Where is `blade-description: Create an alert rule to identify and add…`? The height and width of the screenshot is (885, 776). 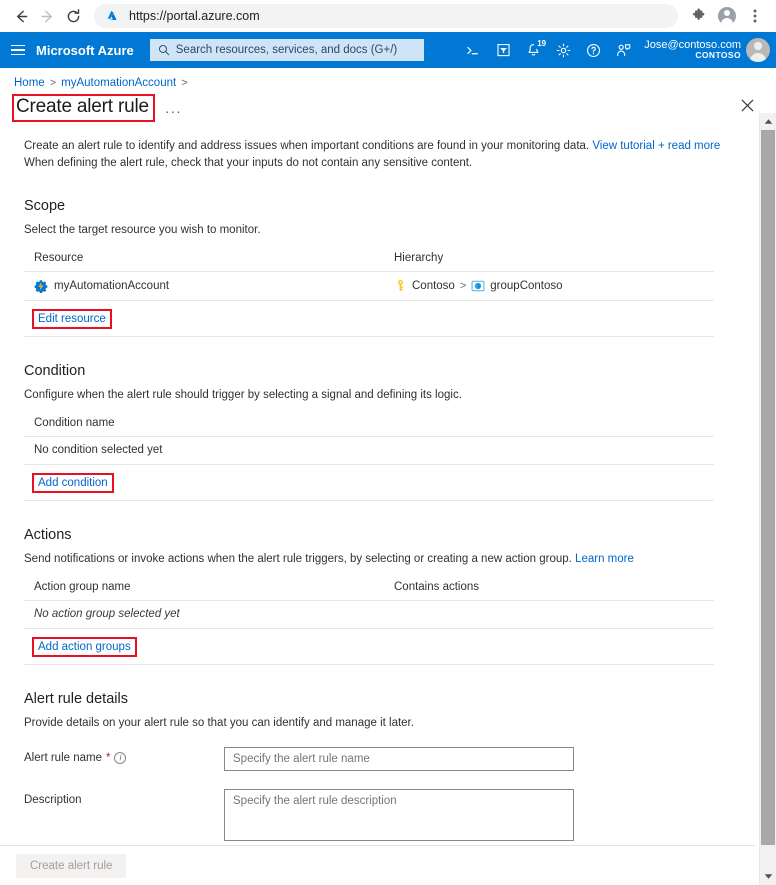 blade-description: Create an alert rule to identify and add… is located at coordinates (374, 155).